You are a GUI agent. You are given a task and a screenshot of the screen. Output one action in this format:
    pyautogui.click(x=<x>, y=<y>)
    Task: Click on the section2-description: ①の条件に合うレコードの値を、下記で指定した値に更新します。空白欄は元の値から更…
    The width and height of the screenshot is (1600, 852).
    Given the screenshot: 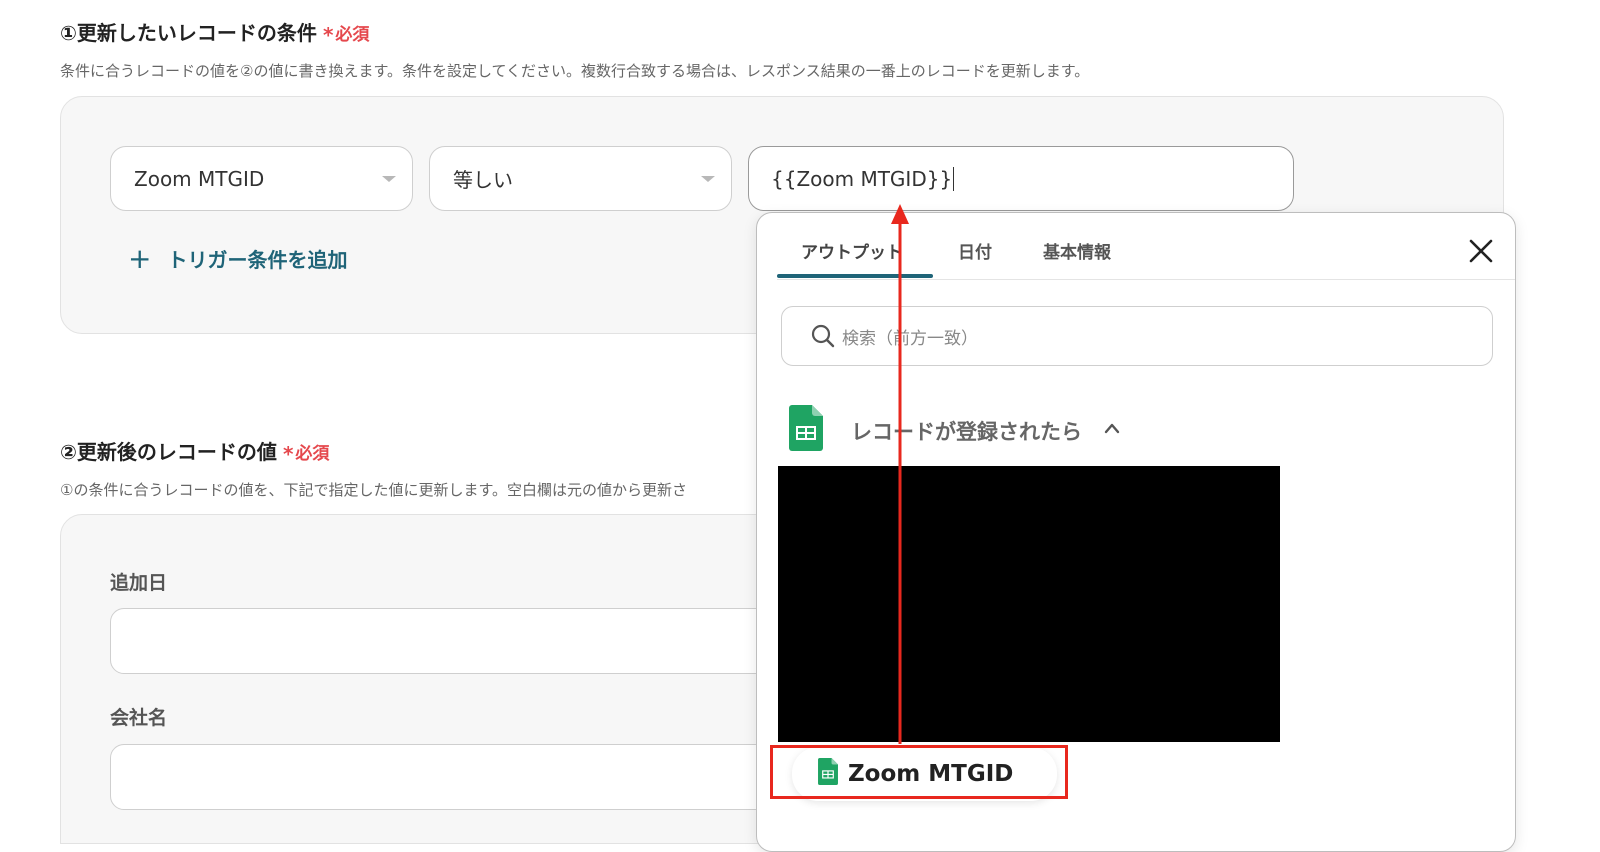 What is the action you would take?
    pyautogui.click(x=373, y=490)
    